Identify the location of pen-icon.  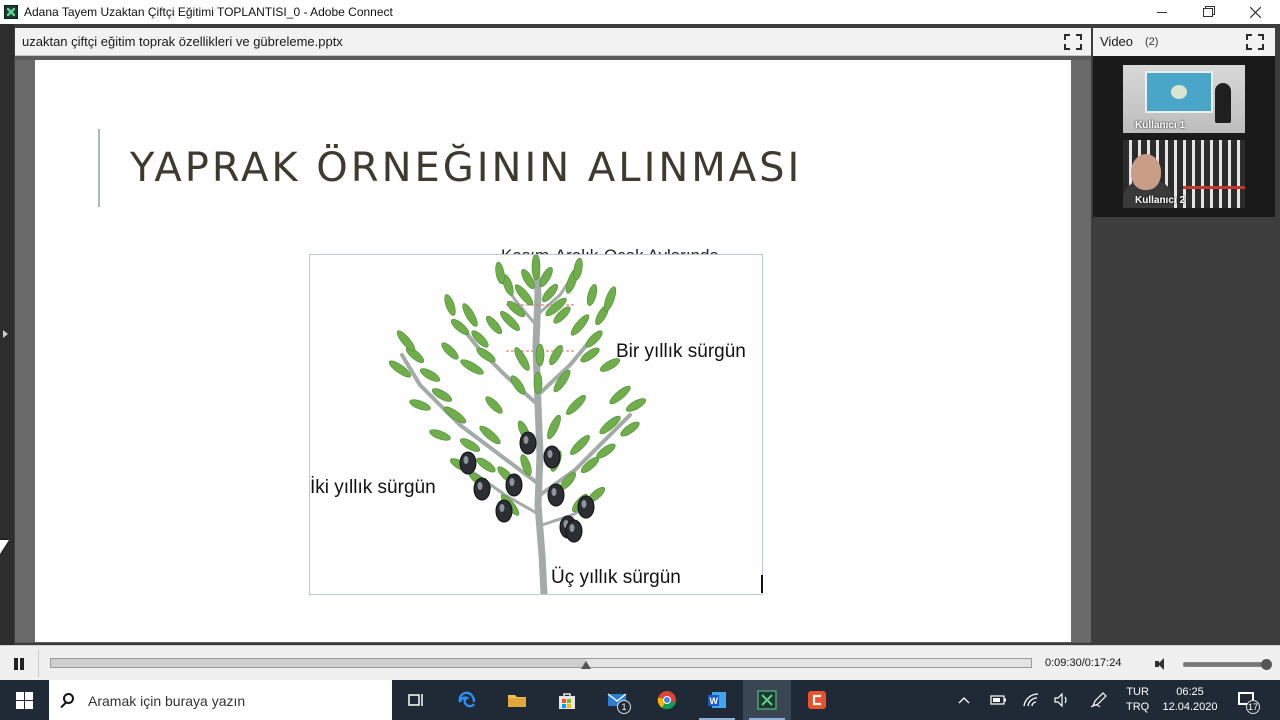
(1099, 700).